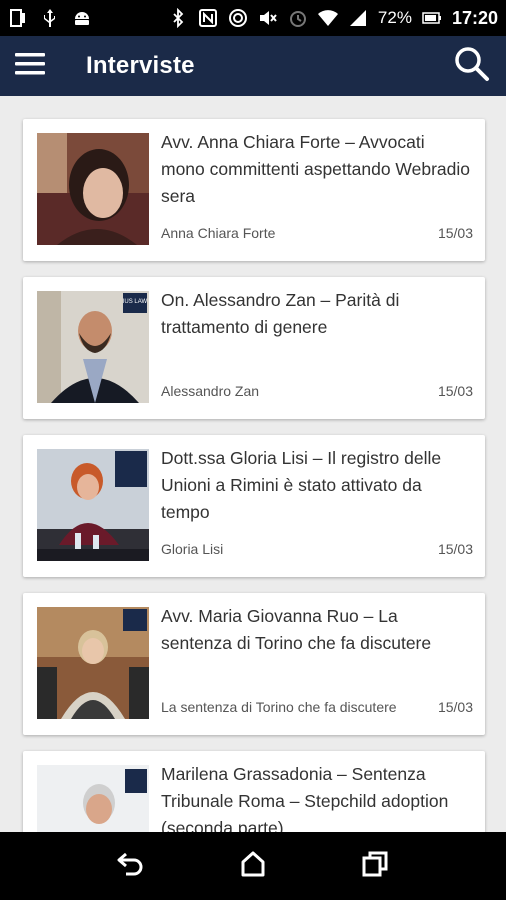 The width and height of the screenshot is (506, 900). I want to click on home-button, so click(253, 866).